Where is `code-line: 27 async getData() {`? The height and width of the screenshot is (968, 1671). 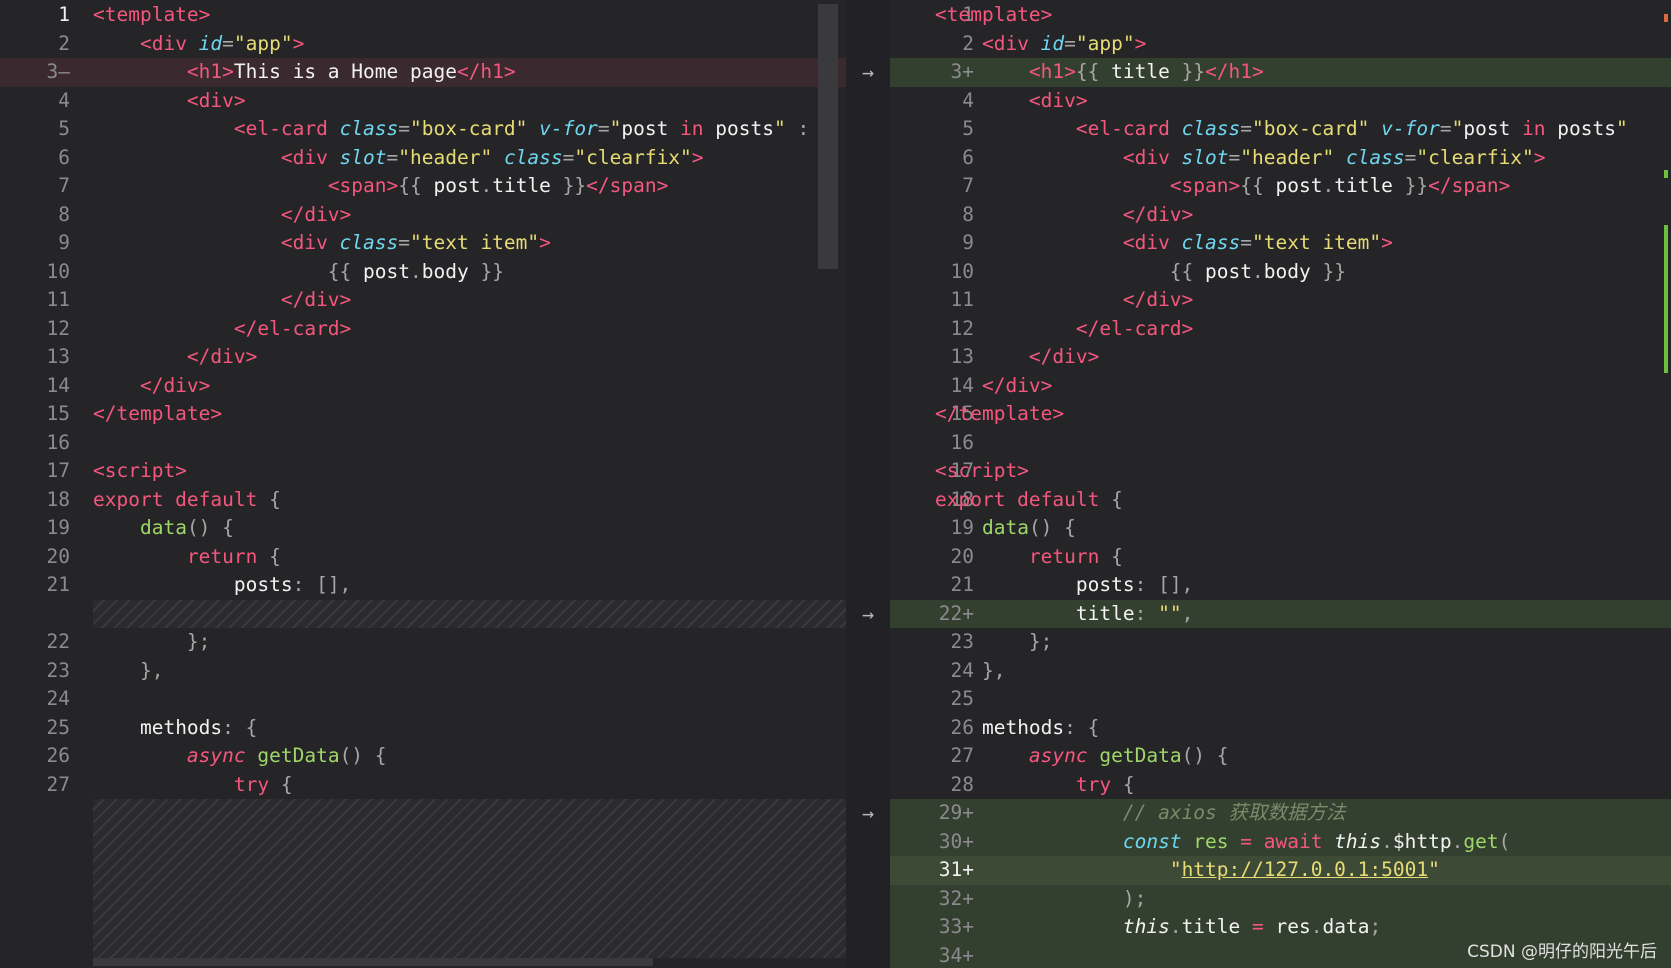
code-line: 27 async getData() { is located at coordinates (1280, 756).